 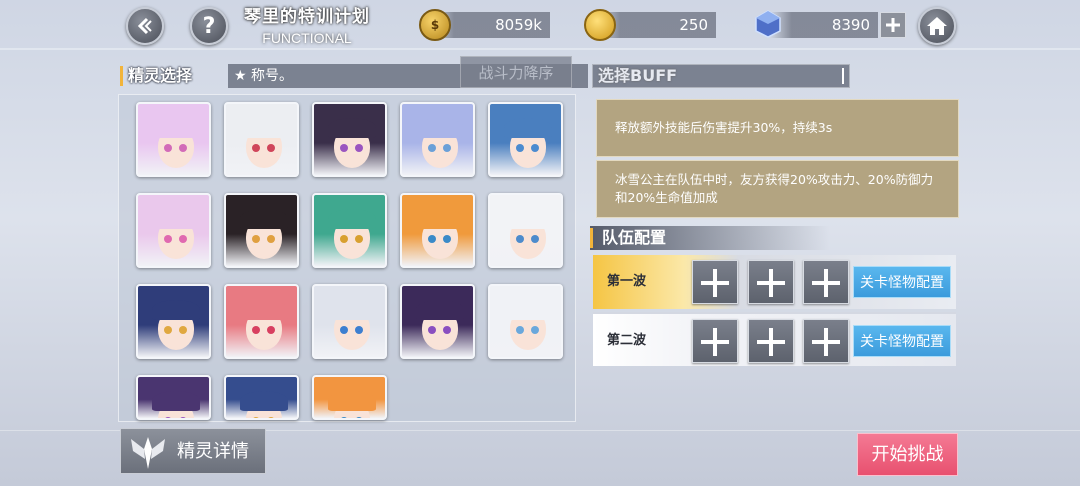 I want to click on team-config-heading: 队伍配置, so click(x=710, y=238).